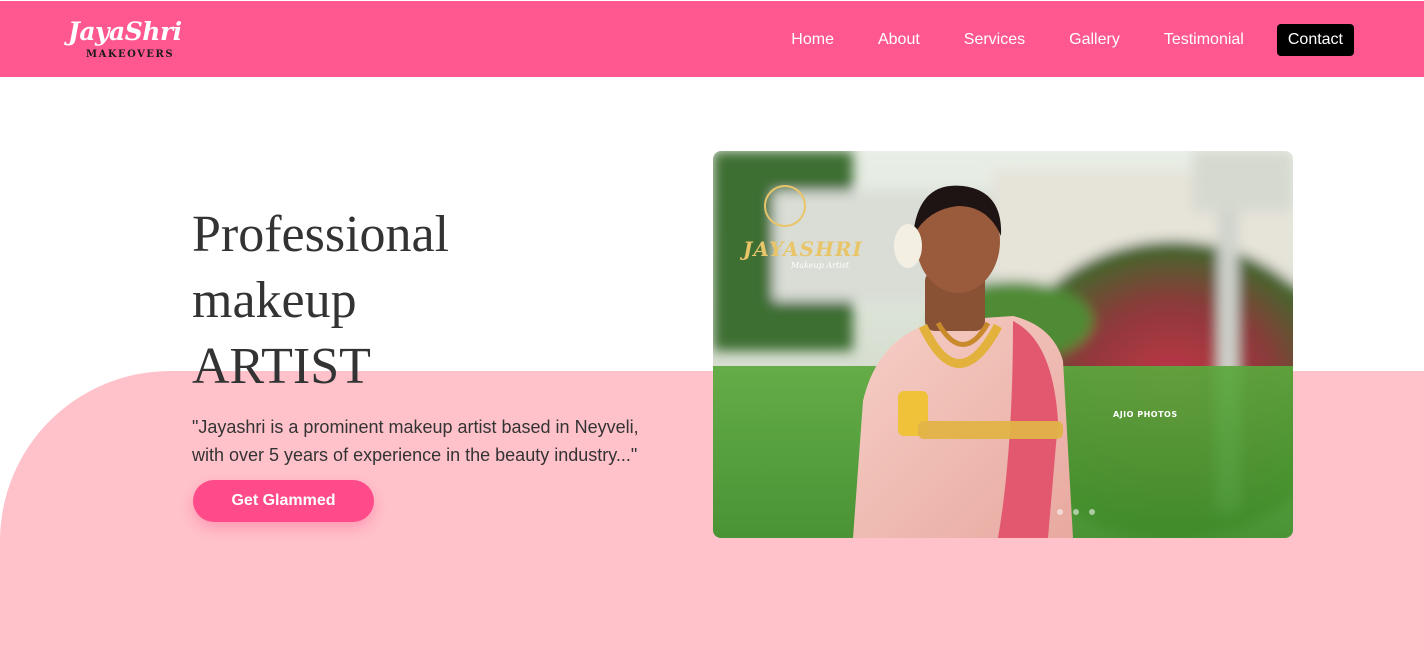  I want to click on brand-logo: JayaShri MAKEOVERS, so click(128, 40).